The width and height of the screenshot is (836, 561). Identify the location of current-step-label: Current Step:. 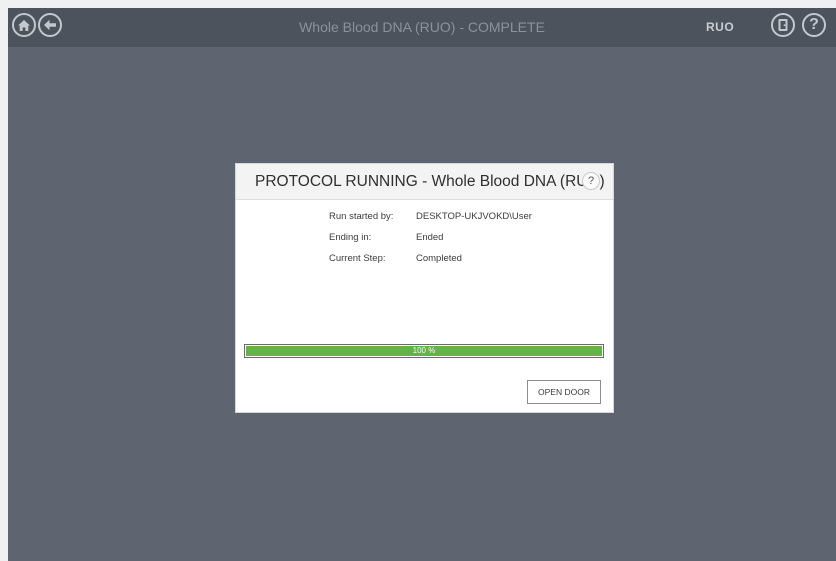
(357, 258).